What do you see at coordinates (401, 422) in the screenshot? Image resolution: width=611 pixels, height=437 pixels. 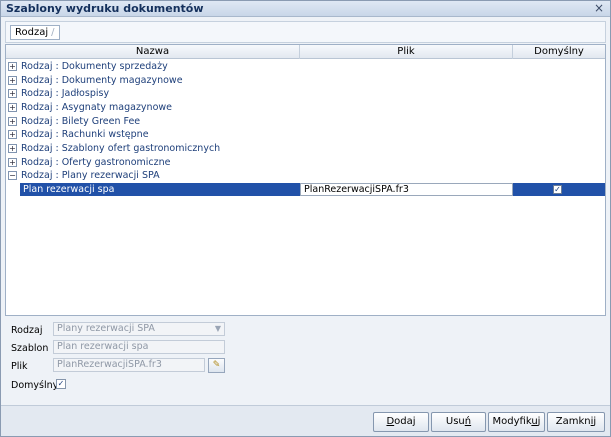 I see `add-button: Dodaj` at bounding box center [401, 422].